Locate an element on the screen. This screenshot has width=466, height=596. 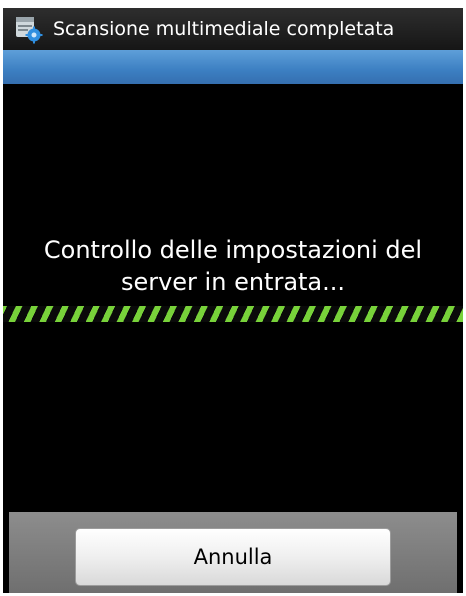
dialog-title-bar is located at coordinates (233, 67).